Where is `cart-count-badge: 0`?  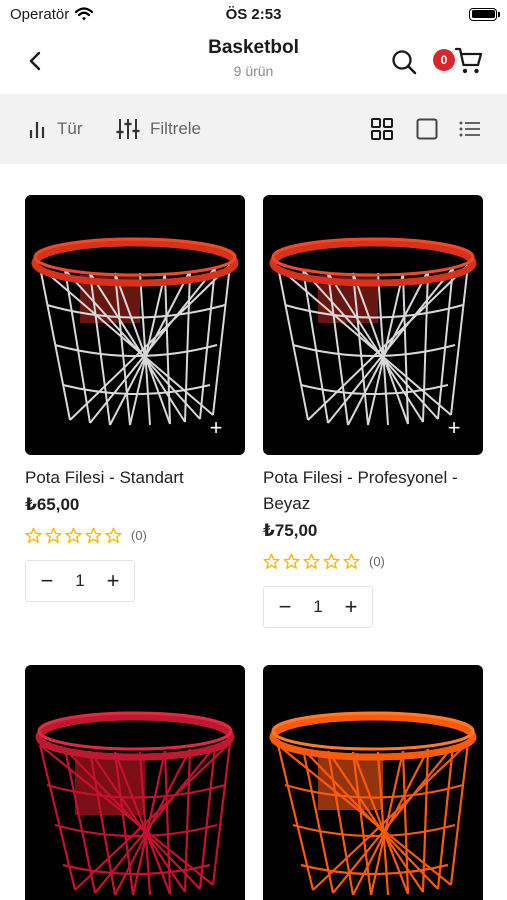 cart-count-badge: 0 is located at coordinates (444, 60).